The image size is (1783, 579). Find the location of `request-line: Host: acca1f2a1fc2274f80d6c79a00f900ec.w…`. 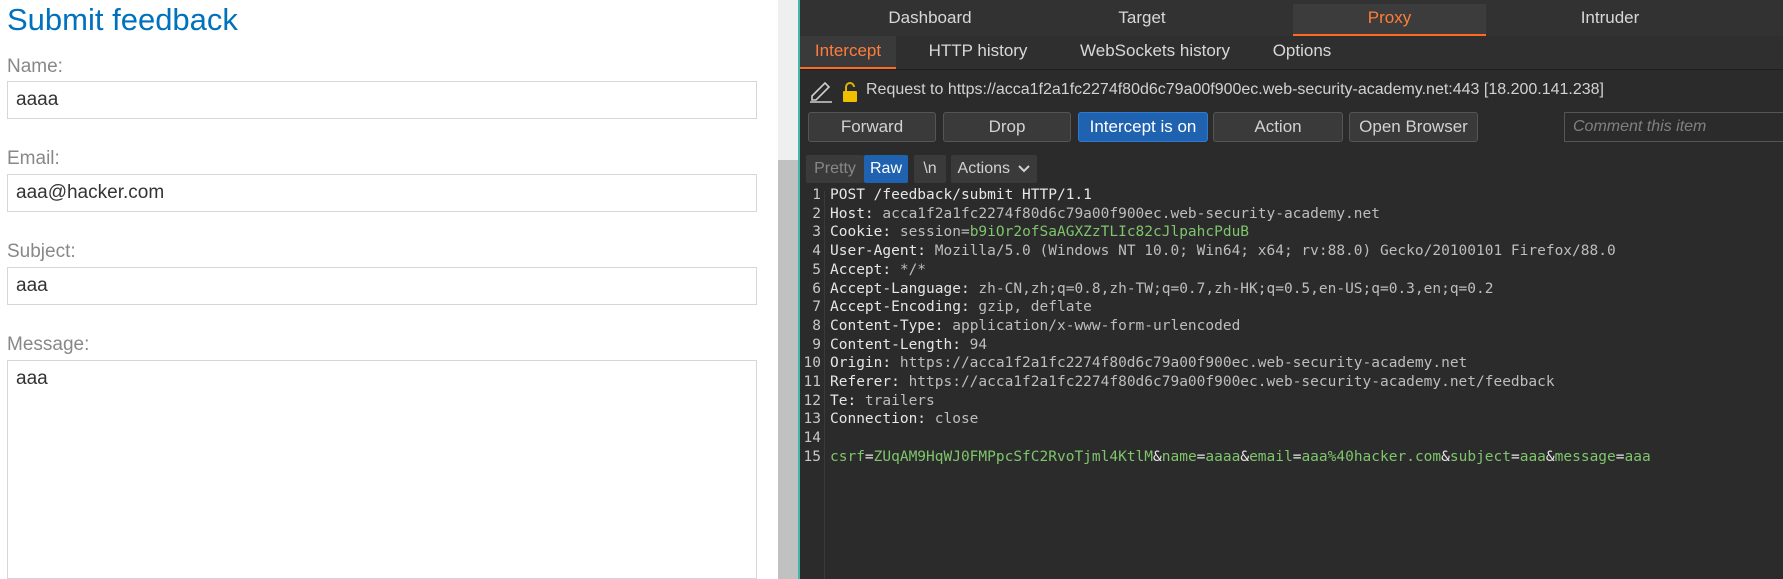

request-line: Host: acca1f2a1fc2274f80d6c79a00f900ec.w… is located at coordinates (1105, 214).